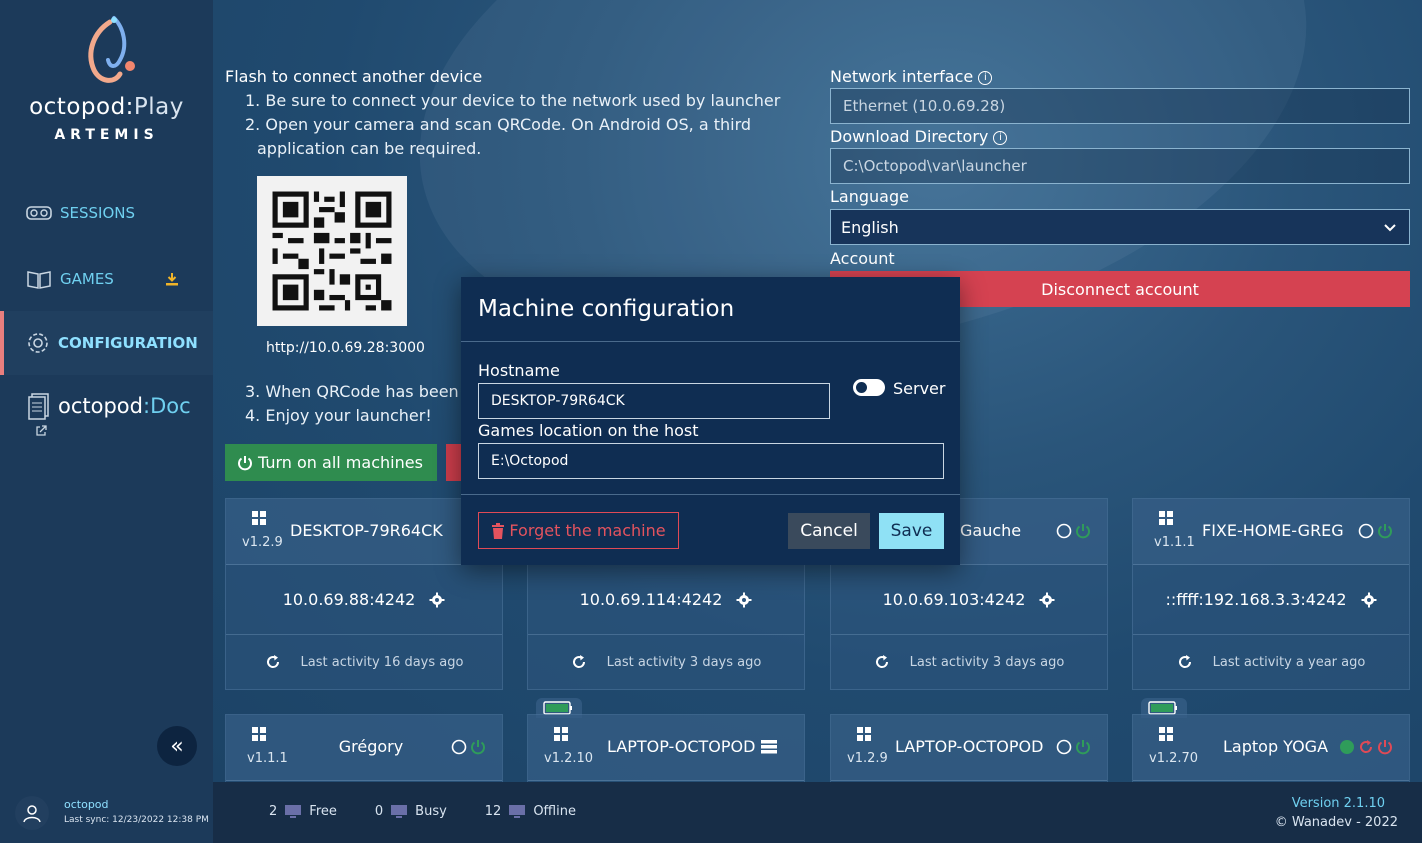  I want to click on machine-hostname: Grégory, so click(371, 746).